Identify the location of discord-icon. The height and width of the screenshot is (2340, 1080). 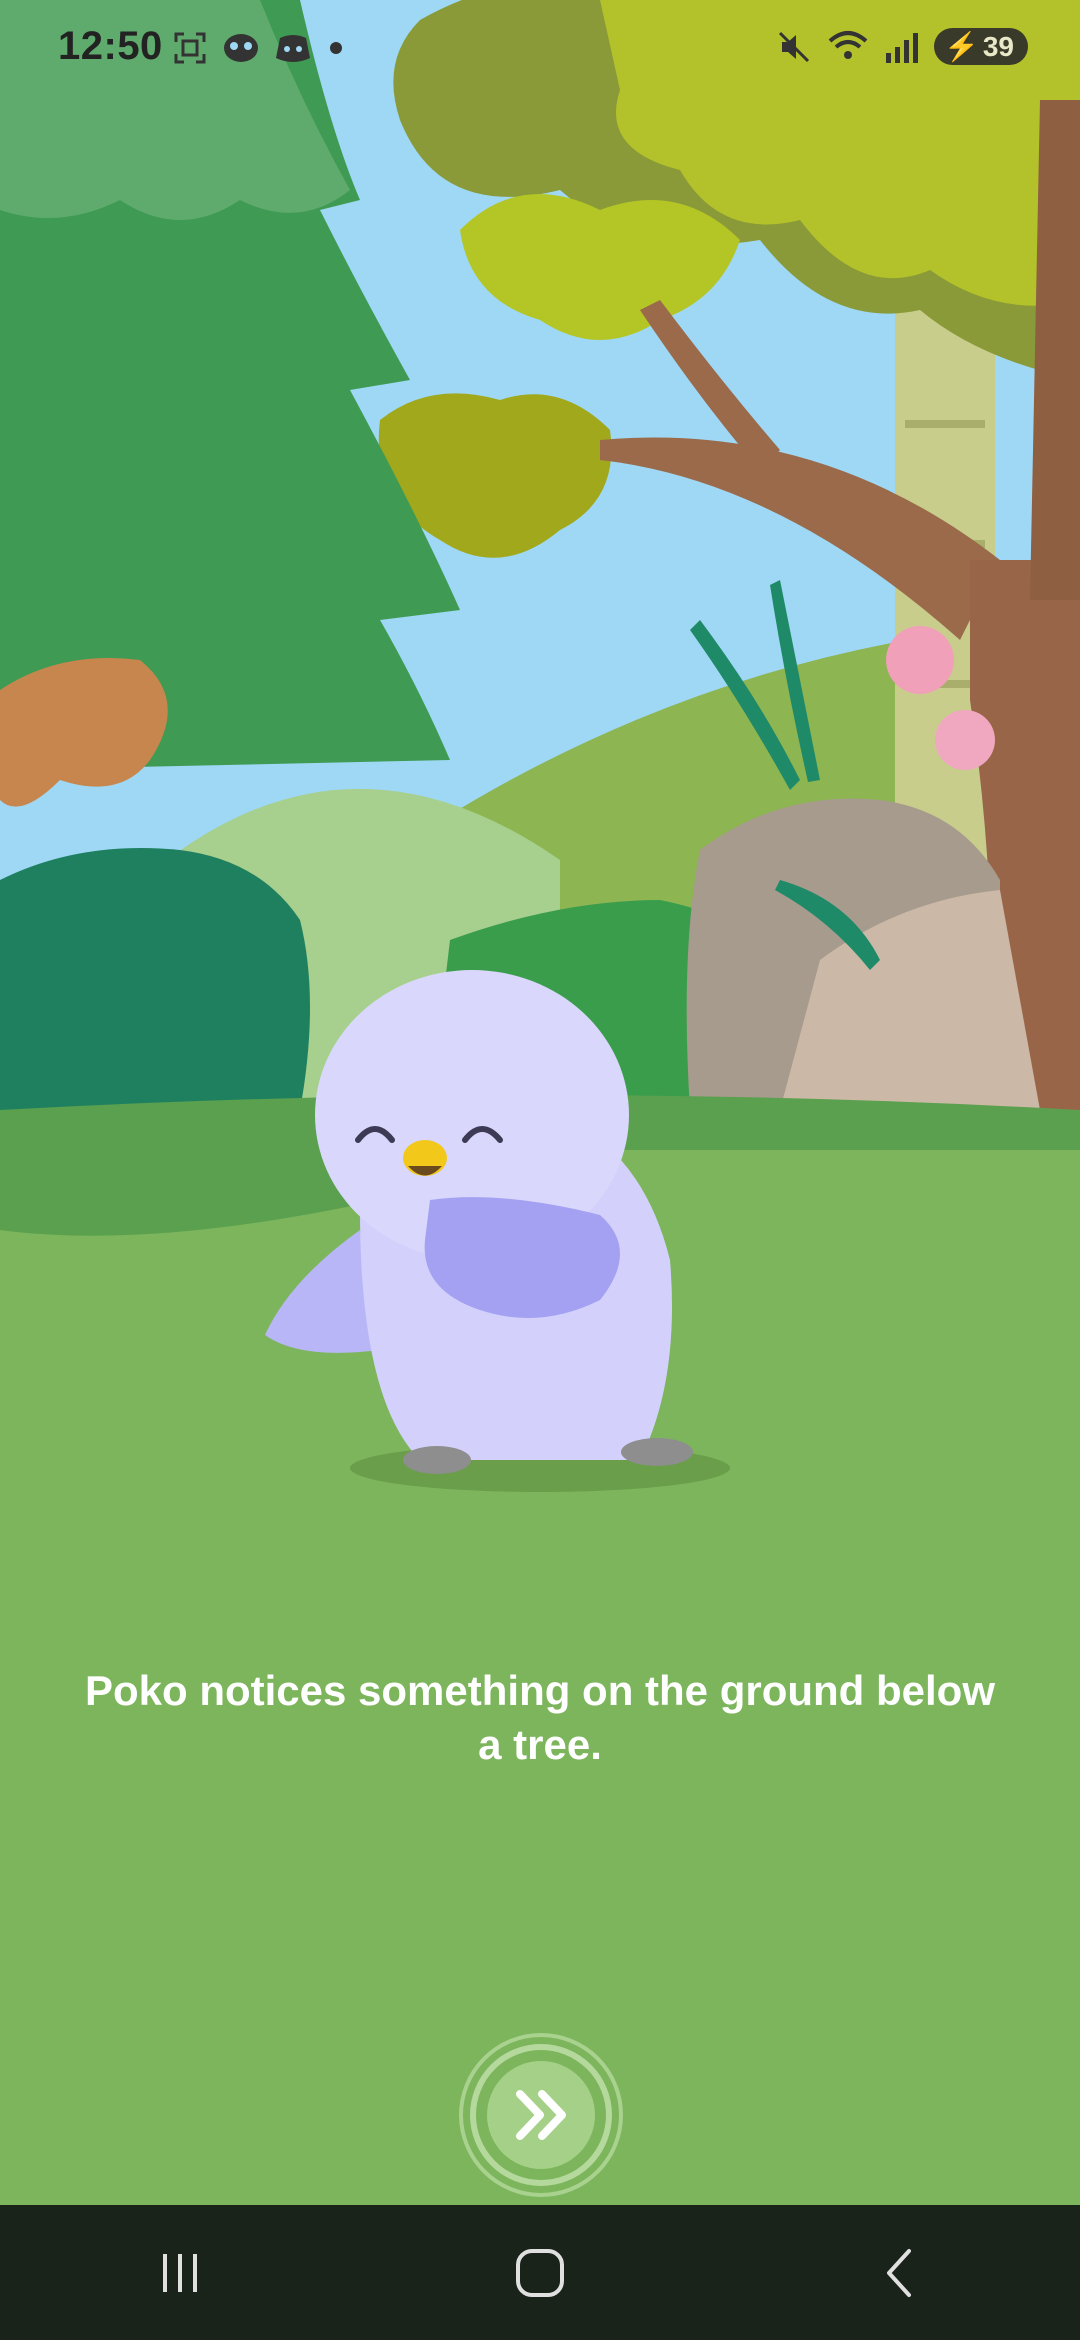
(293, 48).